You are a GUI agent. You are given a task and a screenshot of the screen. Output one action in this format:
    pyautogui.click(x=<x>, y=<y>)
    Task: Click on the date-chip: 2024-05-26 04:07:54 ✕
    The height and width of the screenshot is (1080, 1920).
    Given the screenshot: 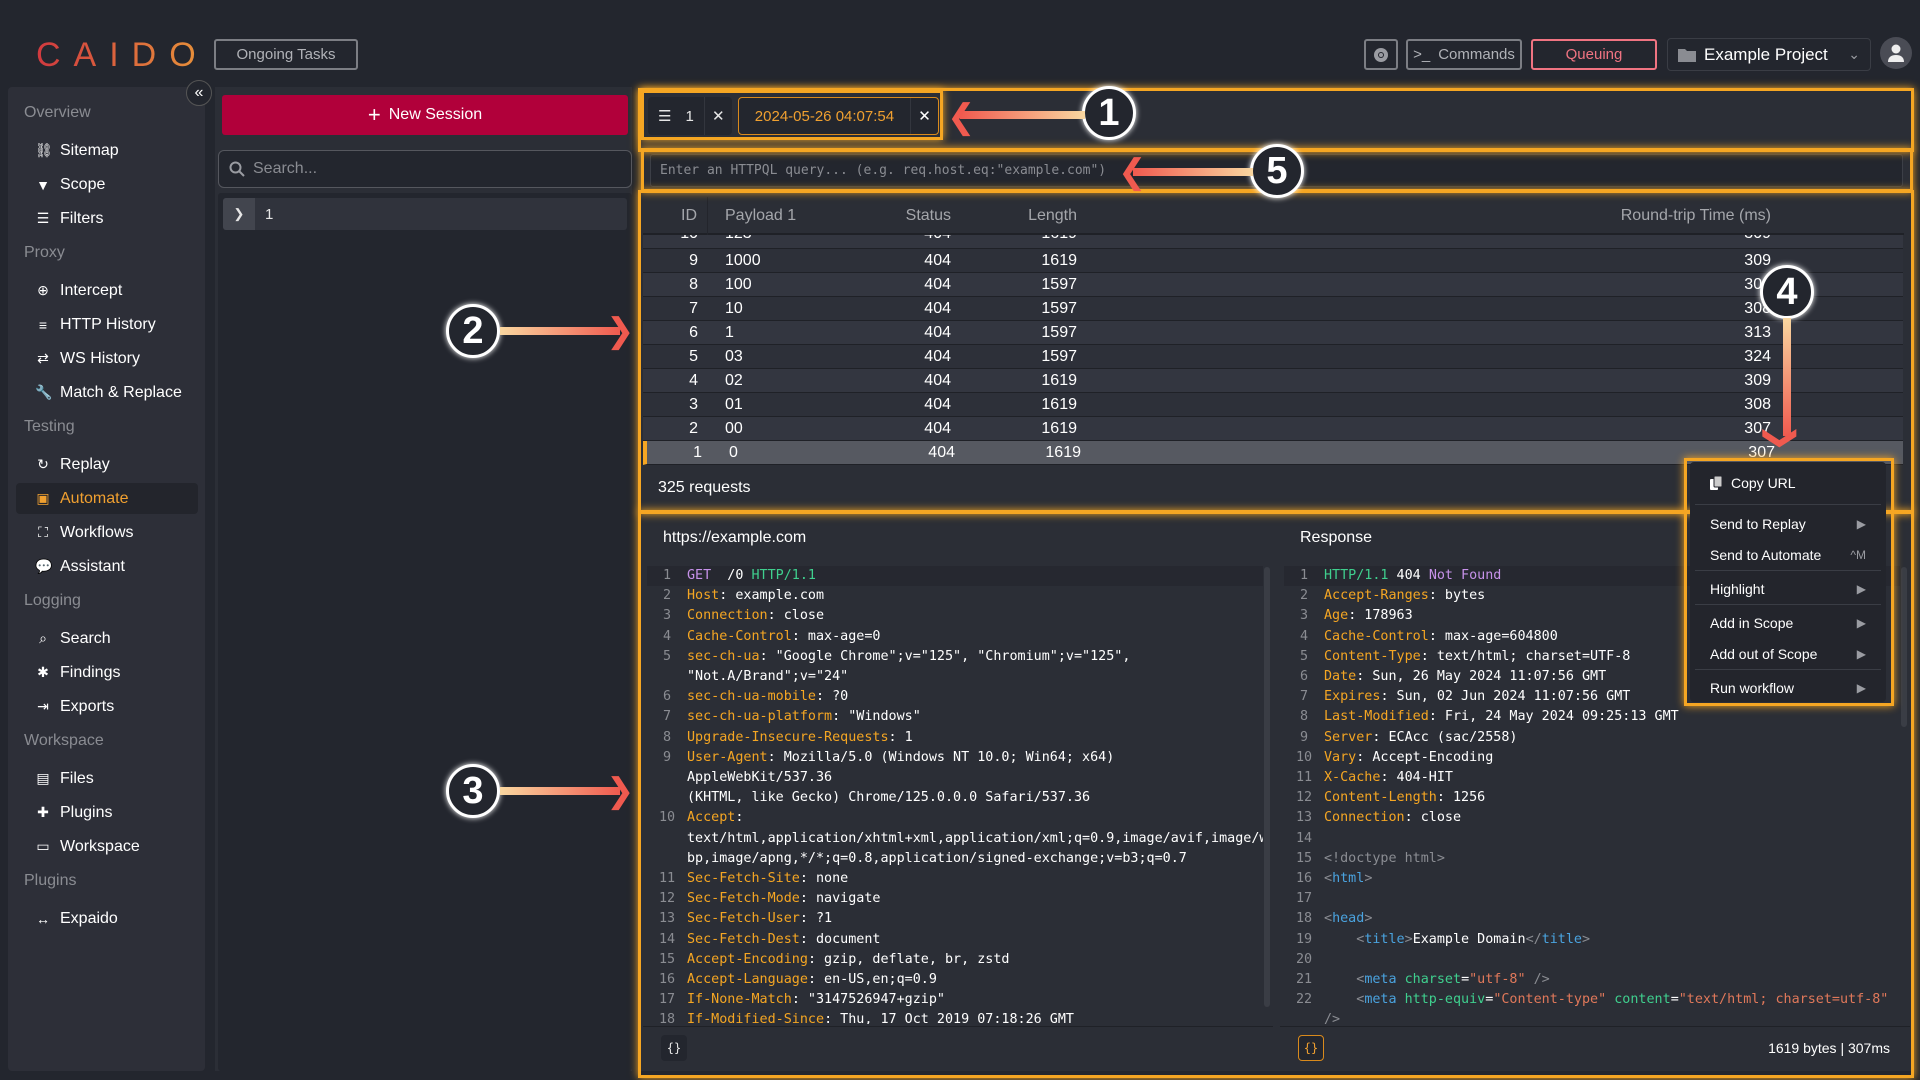 What is the action you would take?
    pyautogui.click(x=838, y=116)
    